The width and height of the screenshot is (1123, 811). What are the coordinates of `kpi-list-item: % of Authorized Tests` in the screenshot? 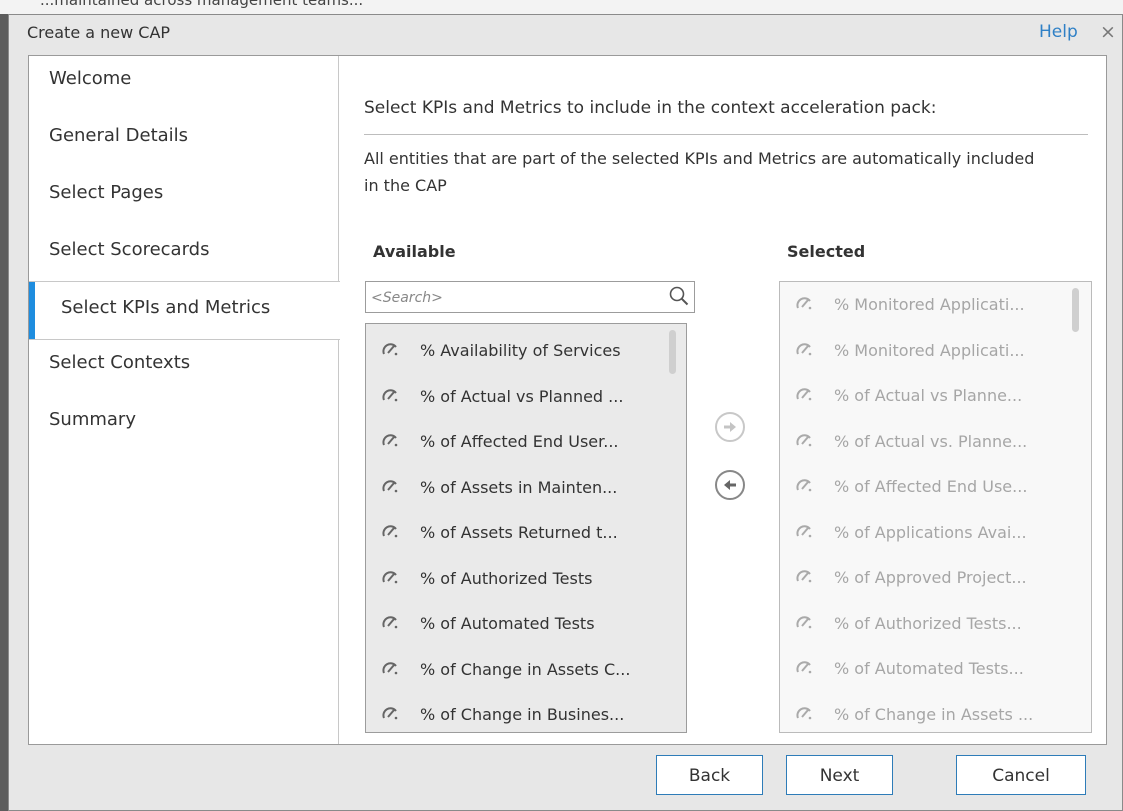 It's located at (511, 579).